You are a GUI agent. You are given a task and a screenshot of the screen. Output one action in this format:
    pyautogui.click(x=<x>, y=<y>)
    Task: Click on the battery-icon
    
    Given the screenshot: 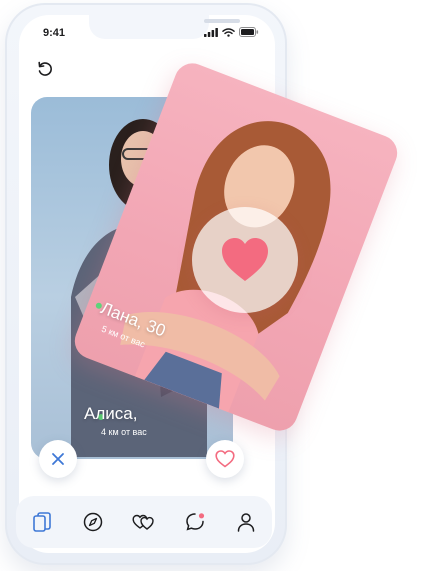 What is the action you would take?
    pyautogui.click(x=249, y=32)
    